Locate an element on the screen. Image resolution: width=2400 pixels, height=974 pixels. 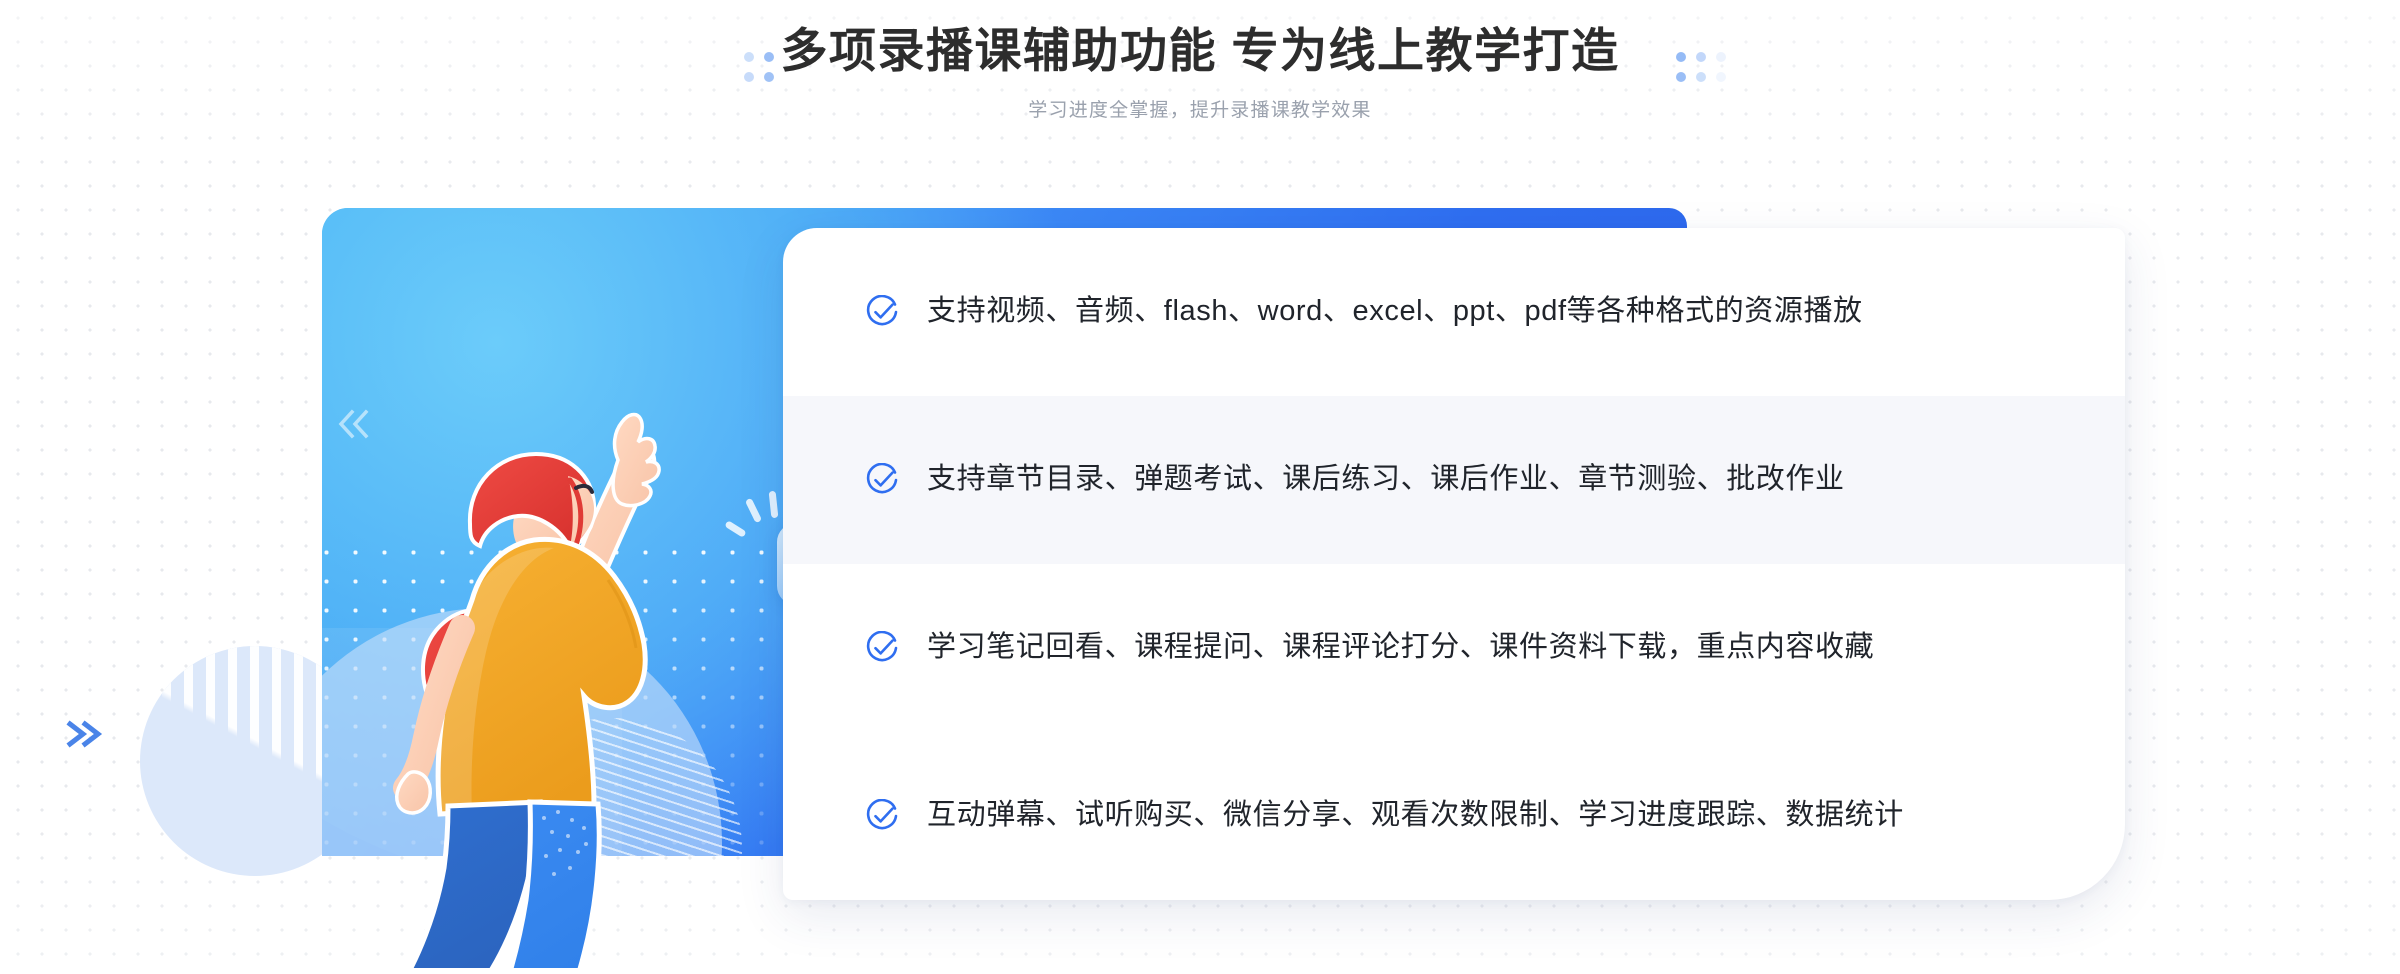
page-subtitle: 学习进度全掌握，提升录播课教学效果 is located at coordinates (1200, 110).